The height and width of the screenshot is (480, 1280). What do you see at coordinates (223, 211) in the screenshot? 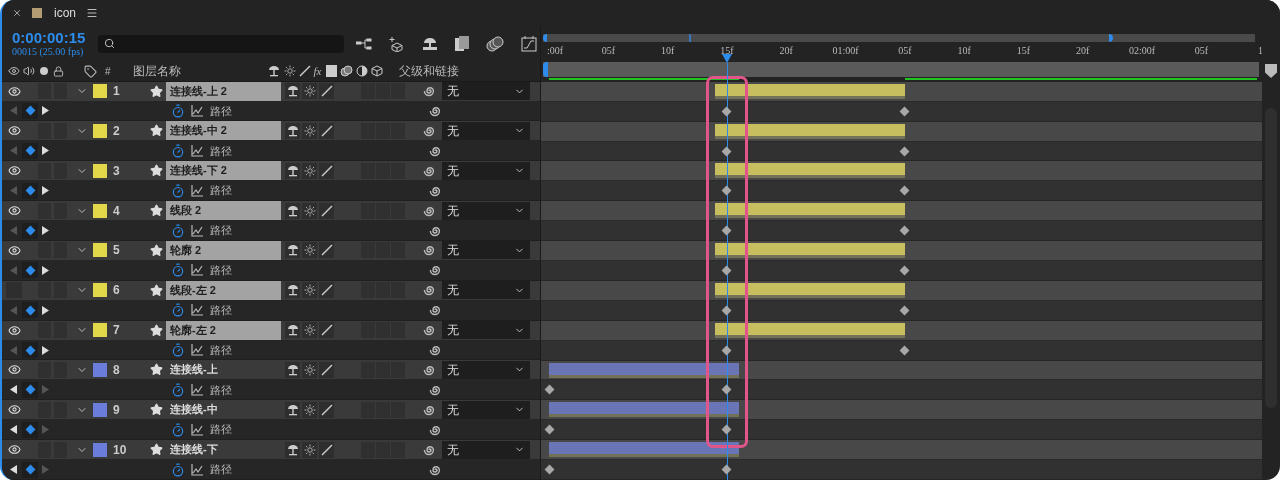
I see `layer-name: 线段 2` at bounding box center [223, 211].